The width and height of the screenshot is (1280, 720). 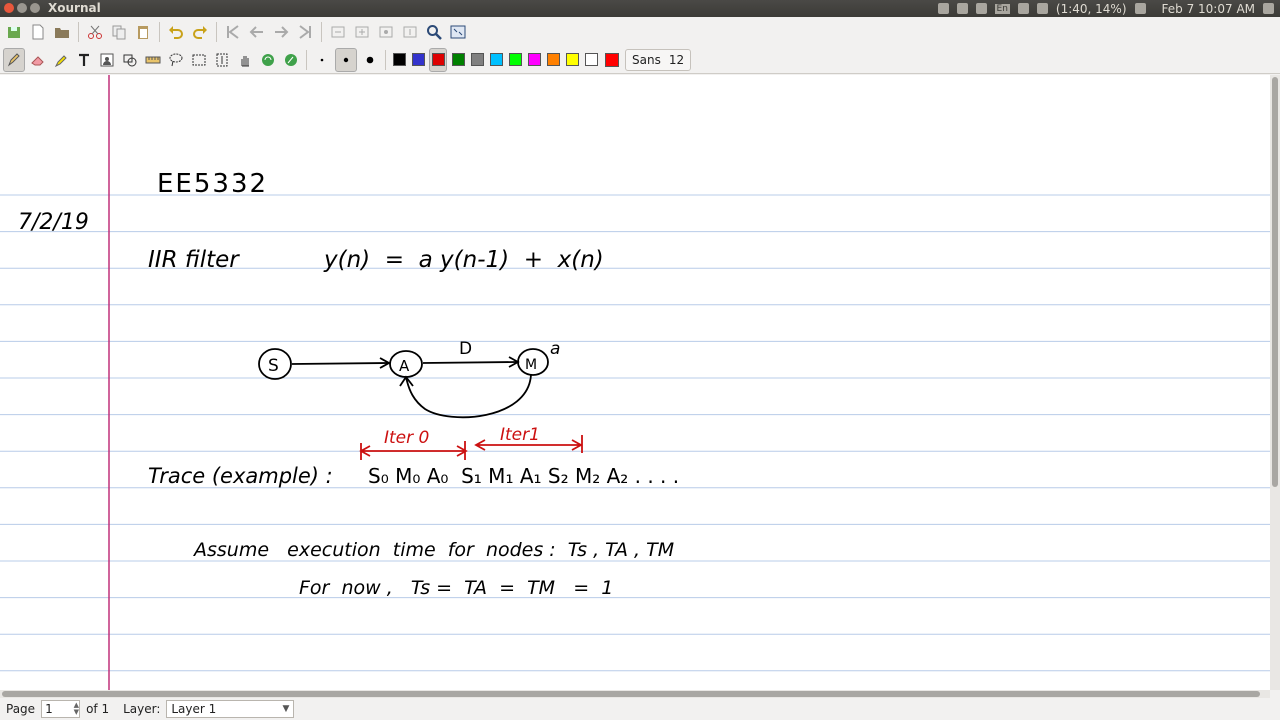 What do you see at coordinates (130, 60) in the screenshot?
I see `shape-recognizer-button` at bounding box center [130, 60].